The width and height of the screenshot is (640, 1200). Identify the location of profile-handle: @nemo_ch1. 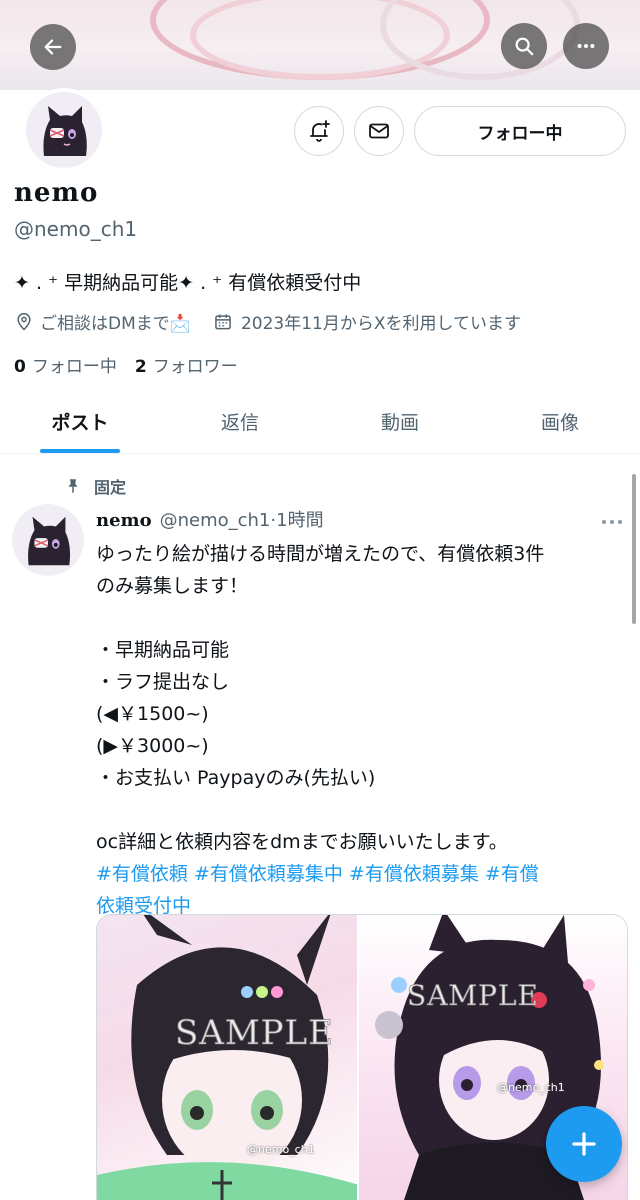
(76, 229).